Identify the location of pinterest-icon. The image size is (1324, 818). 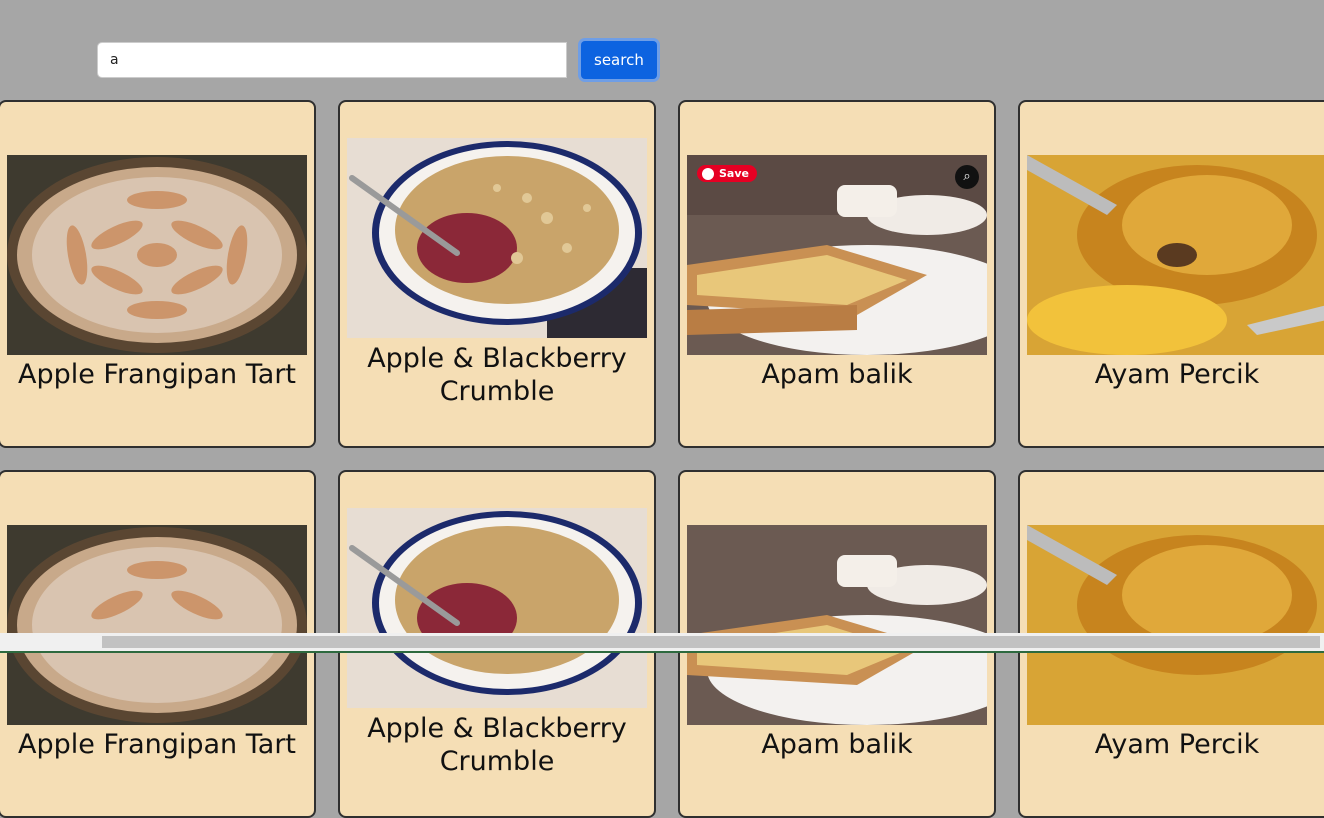
(708, 174).